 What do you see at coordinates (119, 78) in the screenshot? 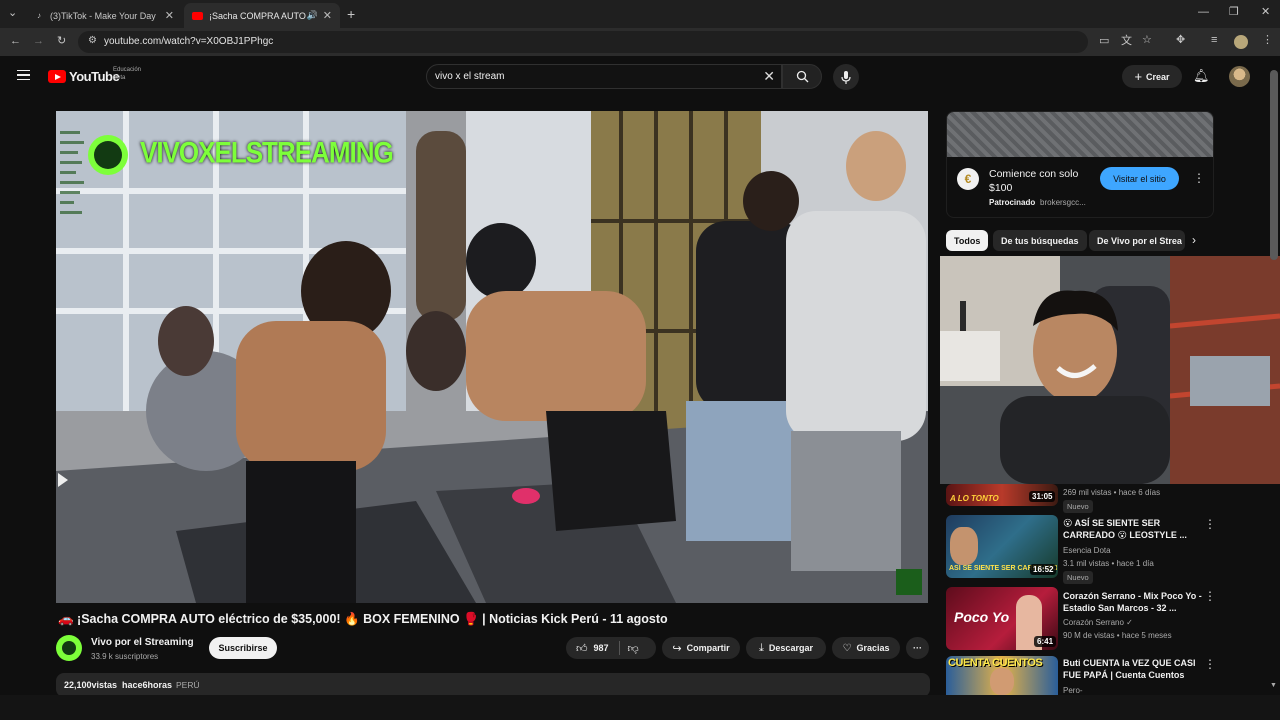
I see `logo-sub-beta: Beta` at bounding box center [119, 78].